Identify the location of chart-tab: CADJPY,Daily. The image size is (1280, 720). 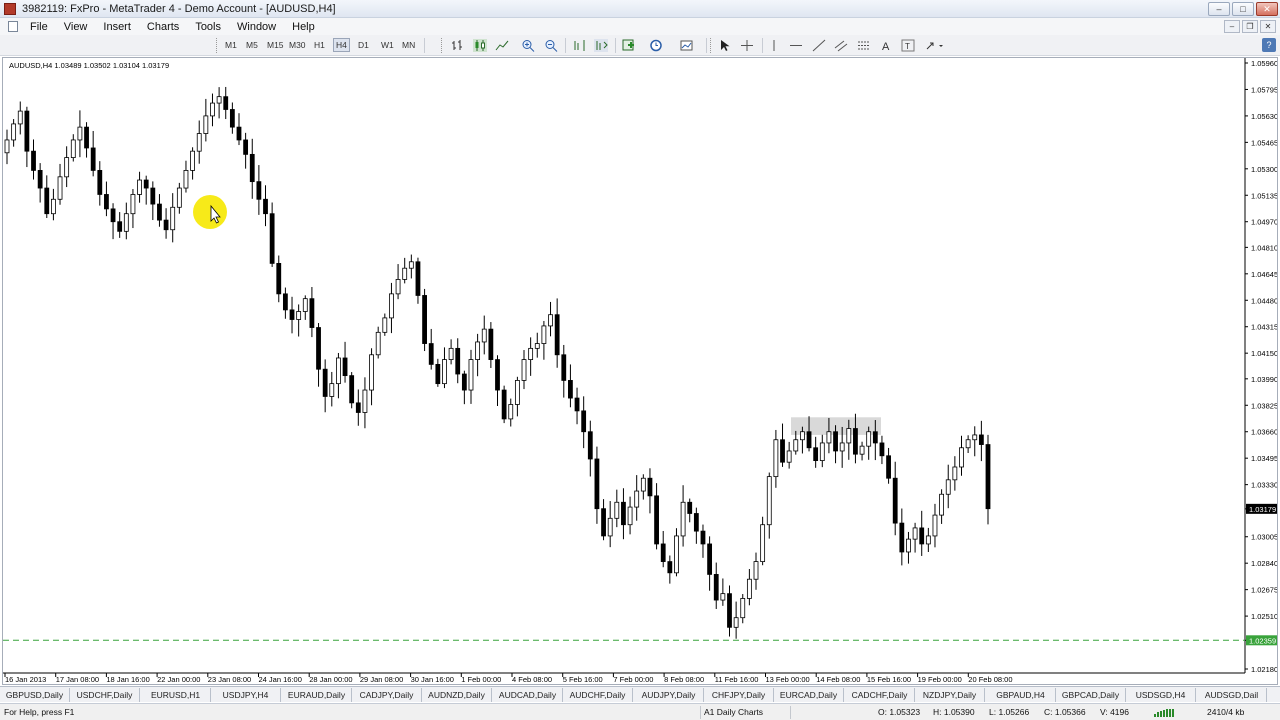
(387, 695).